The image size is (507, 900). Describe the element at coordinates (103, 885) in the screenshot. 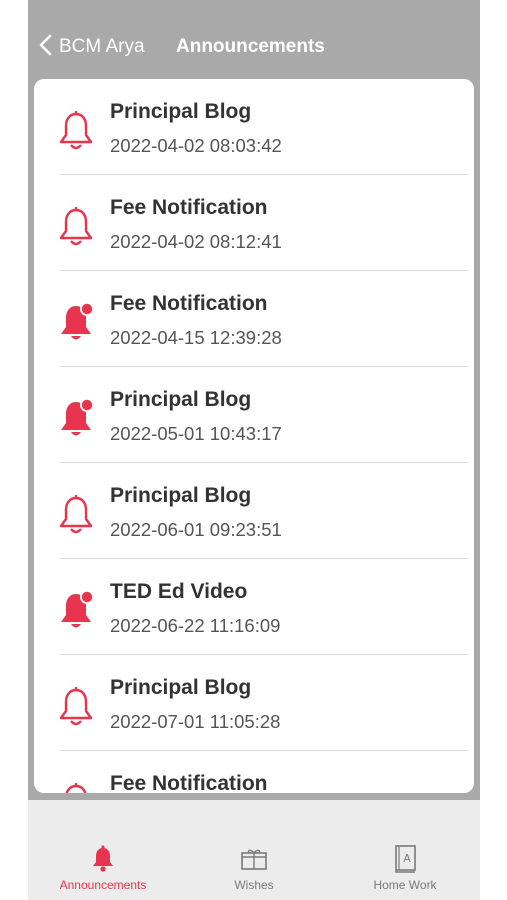

I see `tab-label: Announcements` at that location.